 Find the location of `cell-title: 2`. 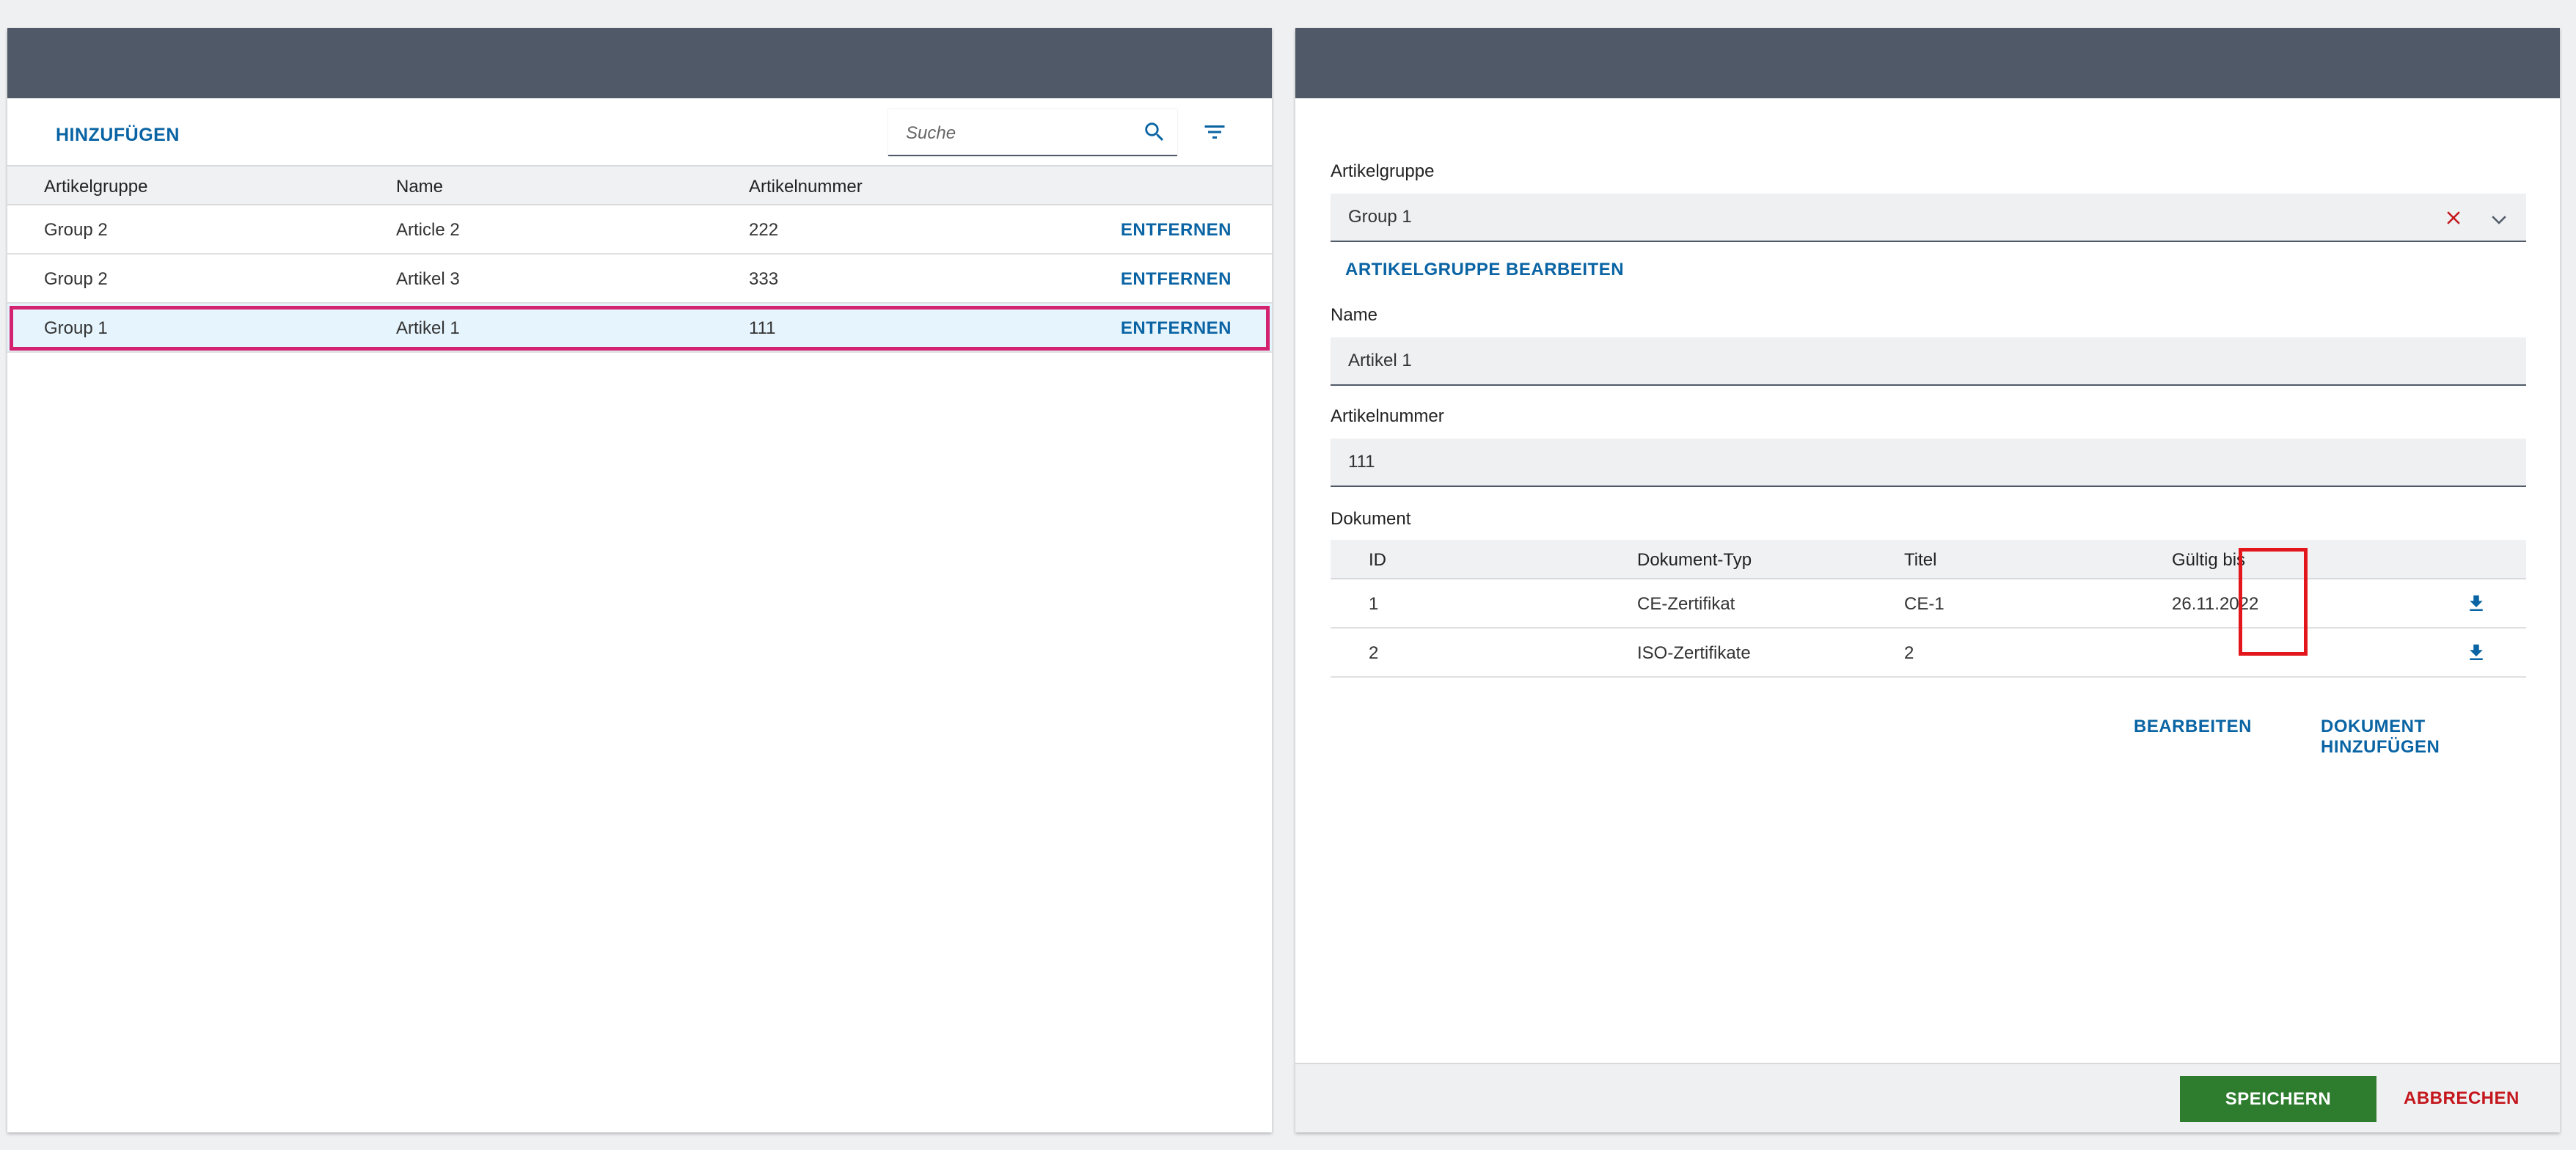

cell-title: 2 is located at coordinates (1909, 653).